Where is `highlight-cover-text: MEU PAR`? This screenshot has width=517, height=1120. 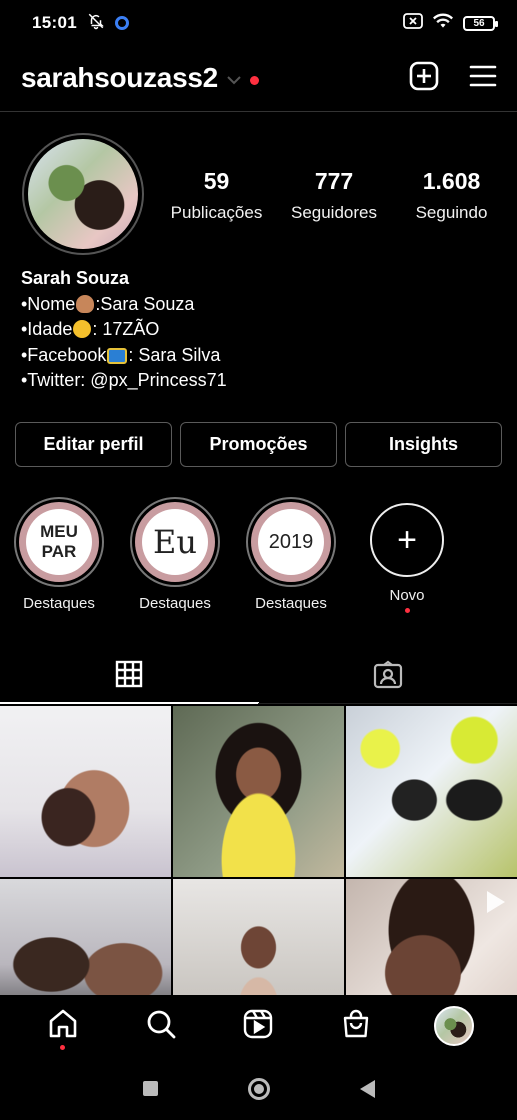 highlight-cover-text: MEU PAR is located at coordinates (59, 541).